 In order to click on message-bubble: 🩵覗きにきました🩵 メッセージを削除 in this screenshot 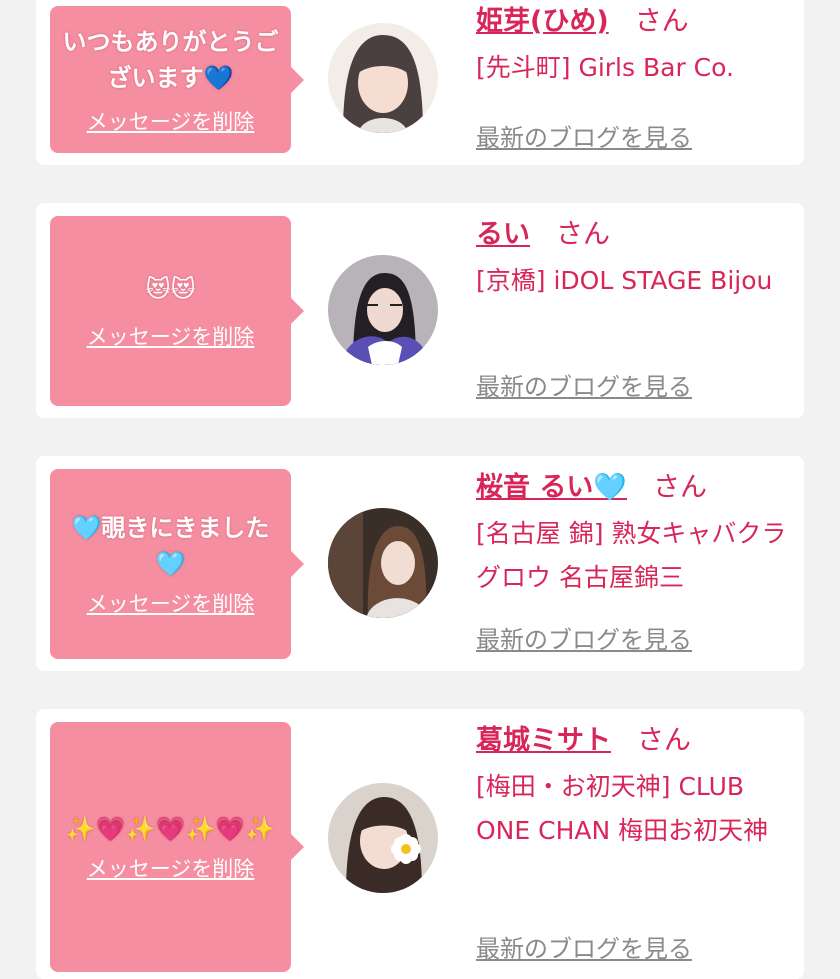, I will do `click(177, 564)`.